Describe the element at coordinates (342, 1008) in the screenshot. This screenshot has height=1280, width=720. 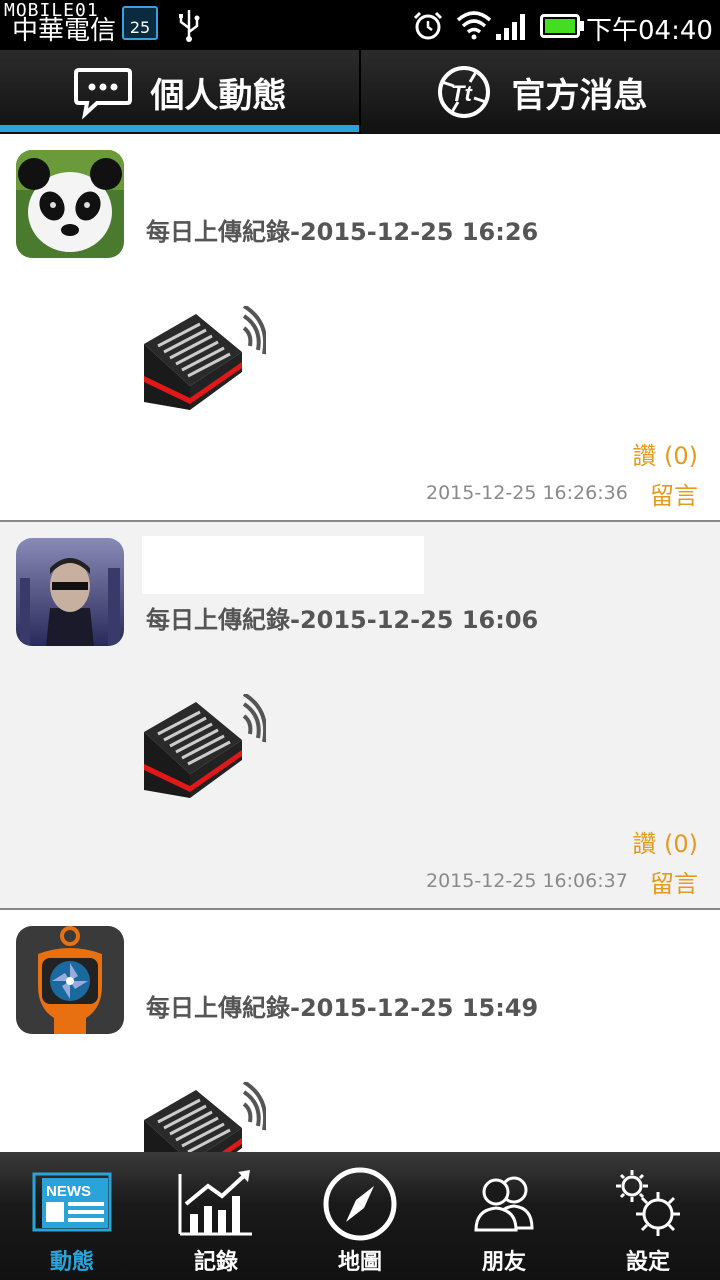
I see `post-title: 每日上傳紀錄-2015-12-25 15:49` at that location.